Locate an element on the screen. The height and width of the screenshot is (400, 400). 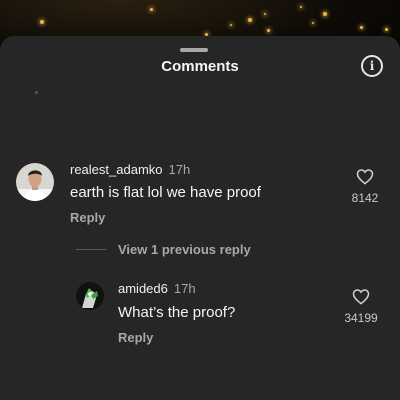
like-count: 34199 is located at coordinates (361, 318).